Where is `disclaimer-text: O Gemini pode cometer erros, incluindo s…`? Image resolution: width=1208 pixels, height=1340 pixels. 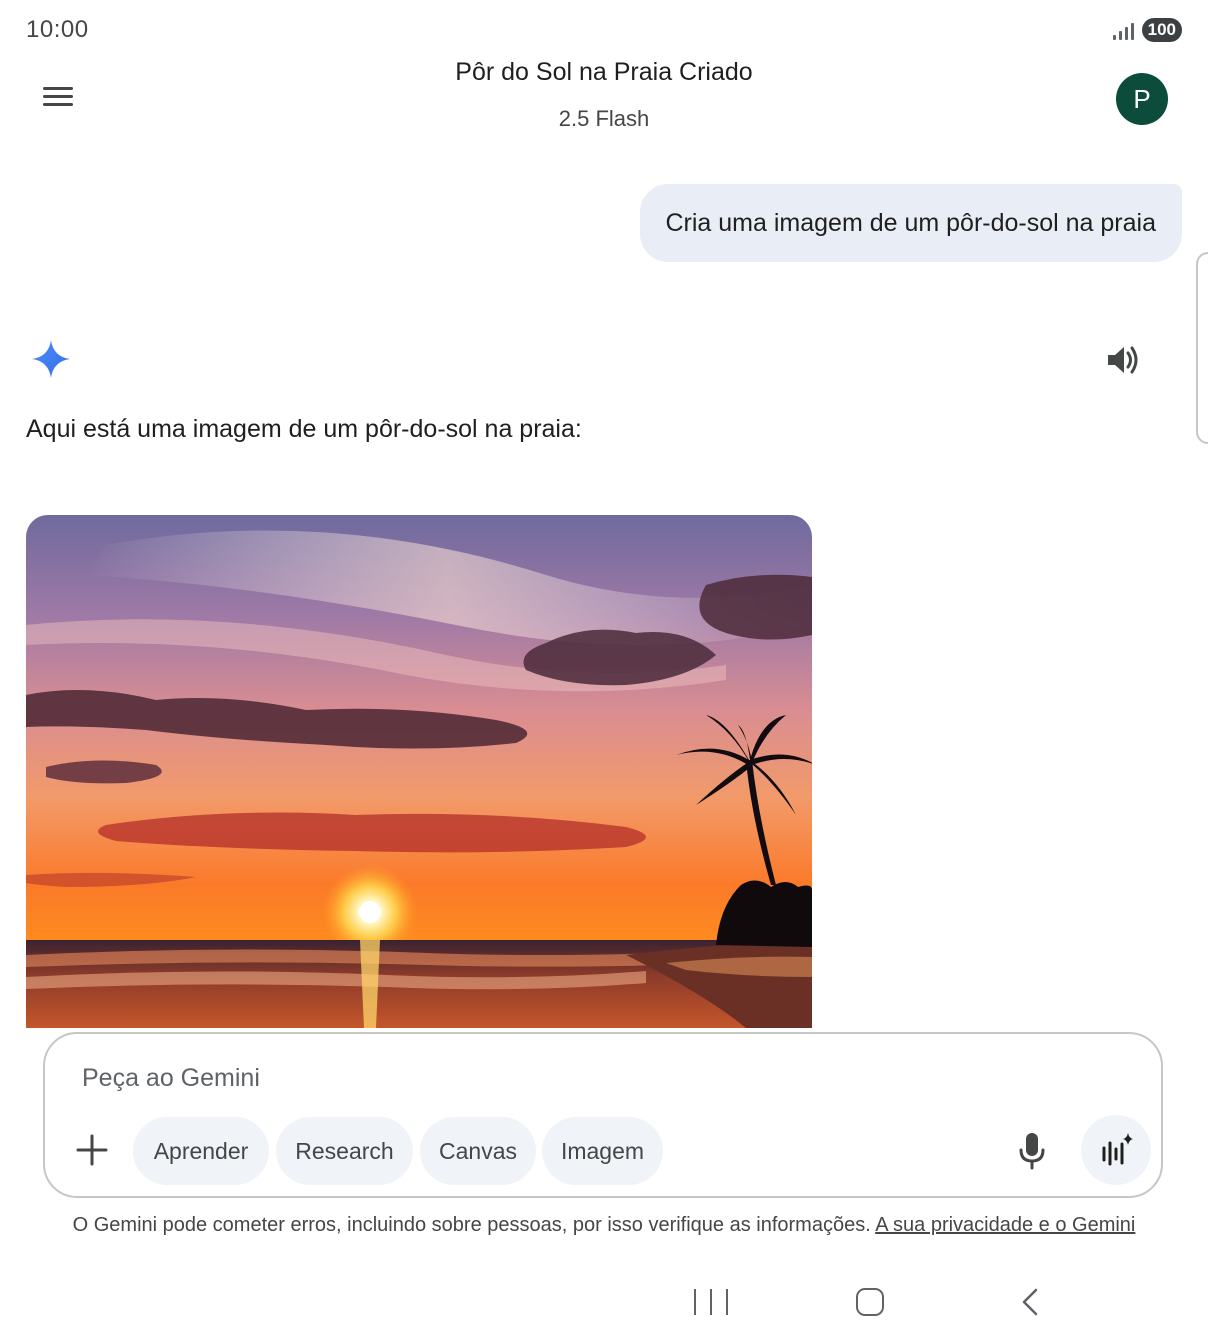 disclaimer-text: O Gemini pode cometer erros, incluindo s… is located at coordinates (474, 1225).